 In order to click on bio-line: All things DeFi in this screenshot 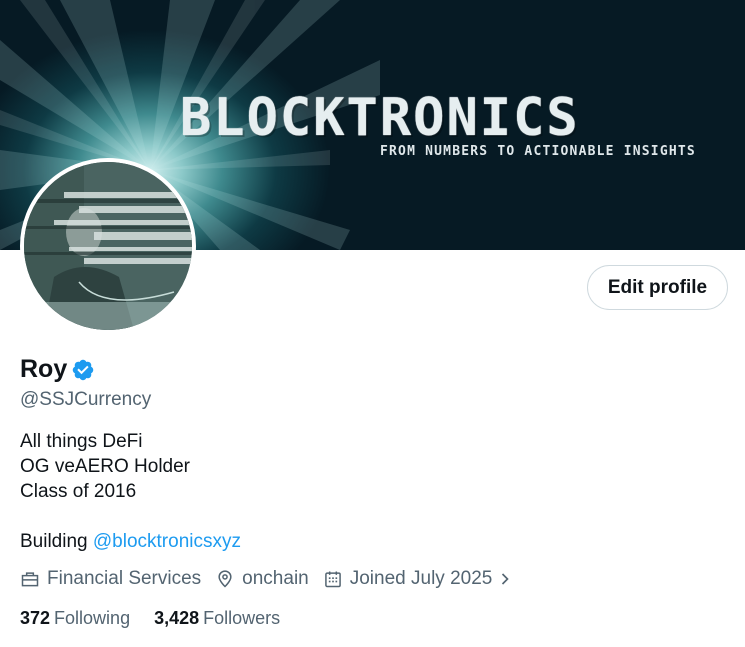, I will do `click(81, 441)`.